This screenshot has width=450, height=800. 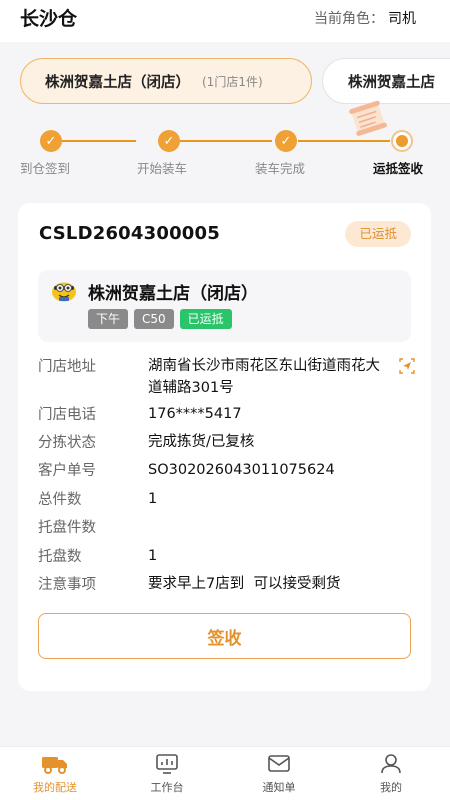 What do you see at coordinates (407, 366) in the screenshot?
I see `navigate-location-icon` at bounding box center [407, 366].